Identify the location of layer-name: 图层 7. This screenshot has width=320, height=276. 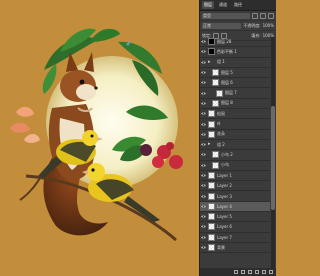
(231, 93).